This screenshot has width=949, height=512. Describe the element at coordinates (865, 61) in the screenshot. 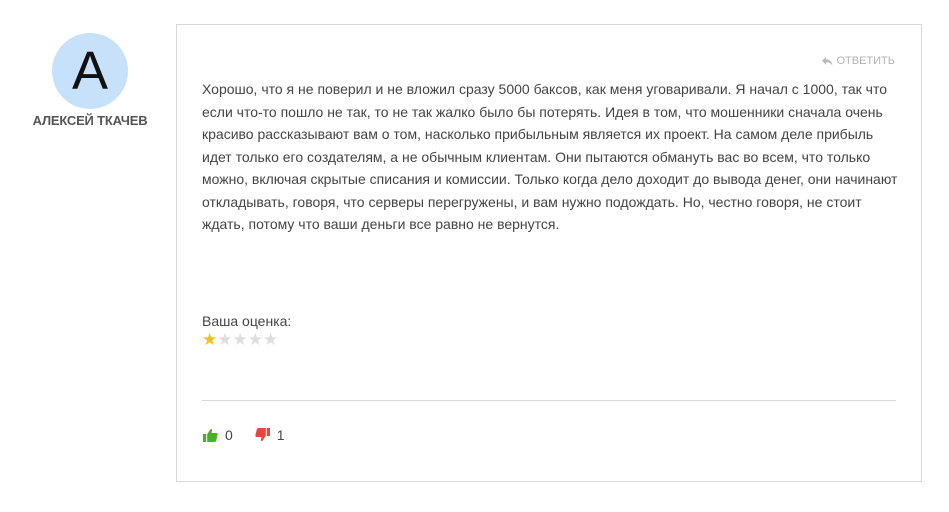

I see `reply-label: ОТВЕТИТЬ` at that location.